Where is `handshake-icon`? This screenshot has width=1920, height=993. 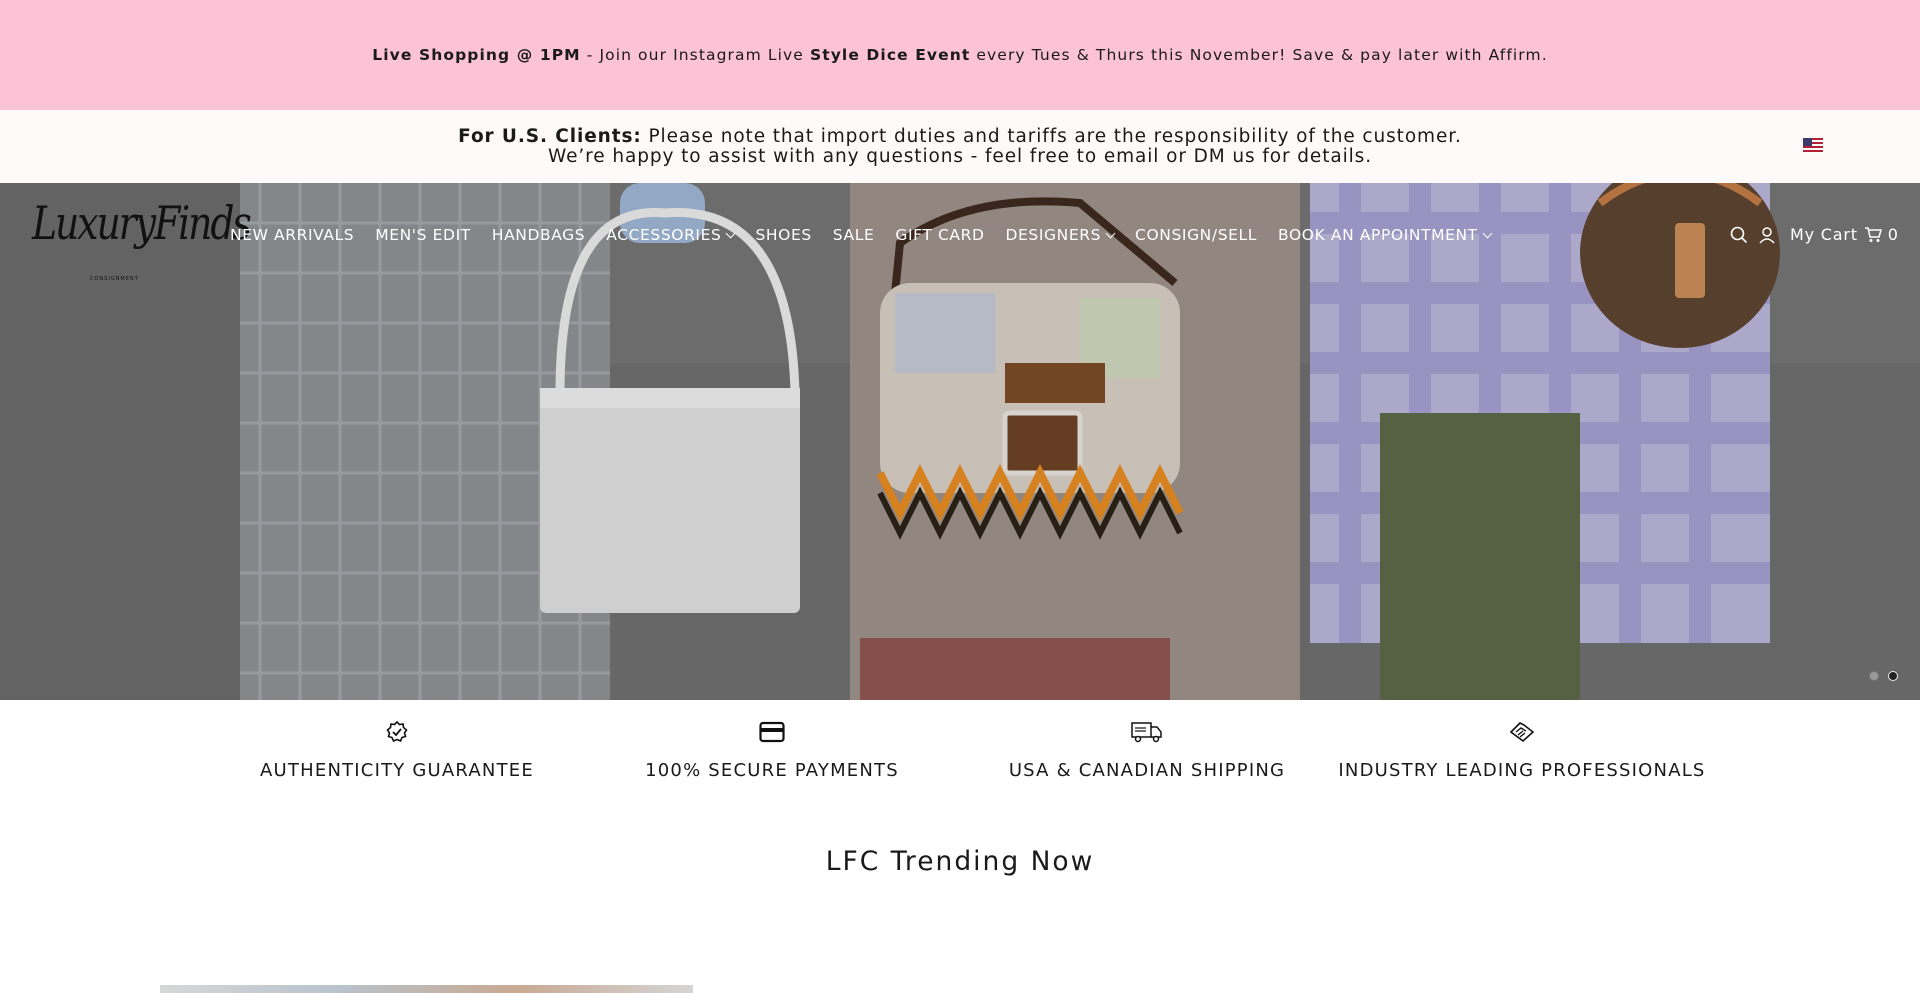 handshake-icon is located at coordinates (1522, 732).